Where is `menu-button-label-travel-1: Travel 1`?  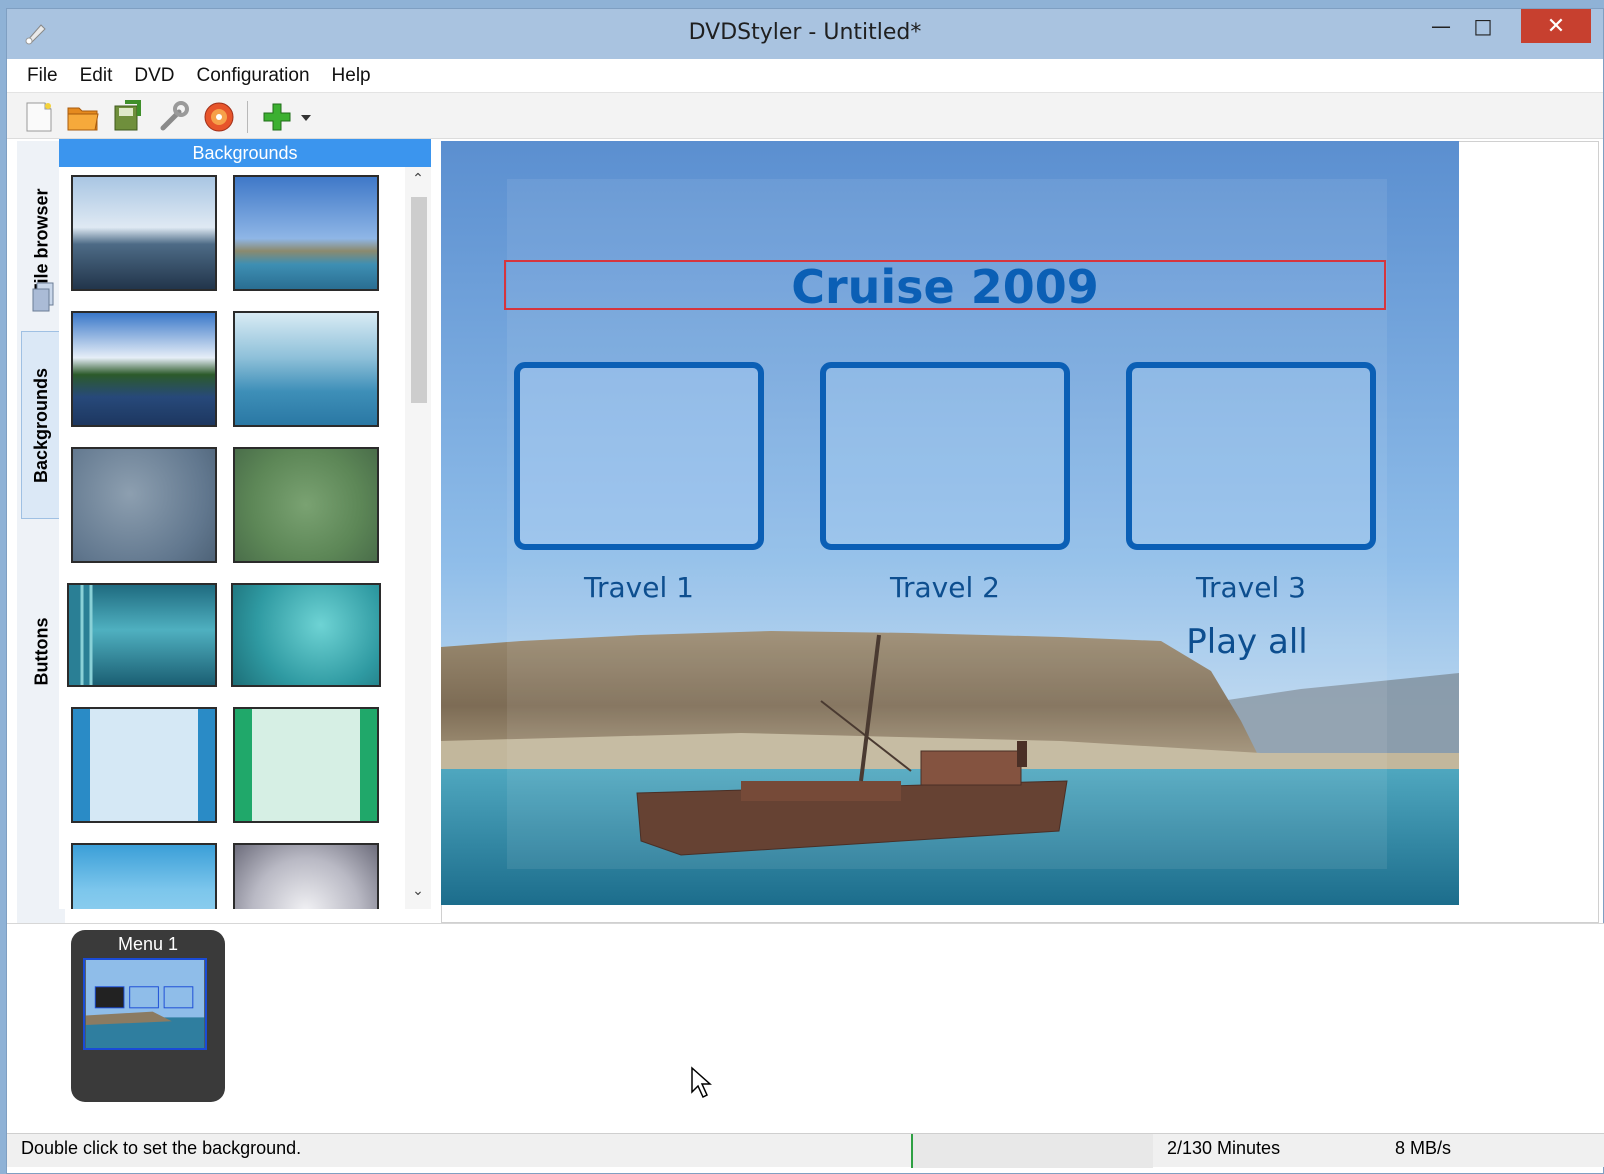
menu-button-label-travel-1: Travel 1 is located at coordinates (638, 587).